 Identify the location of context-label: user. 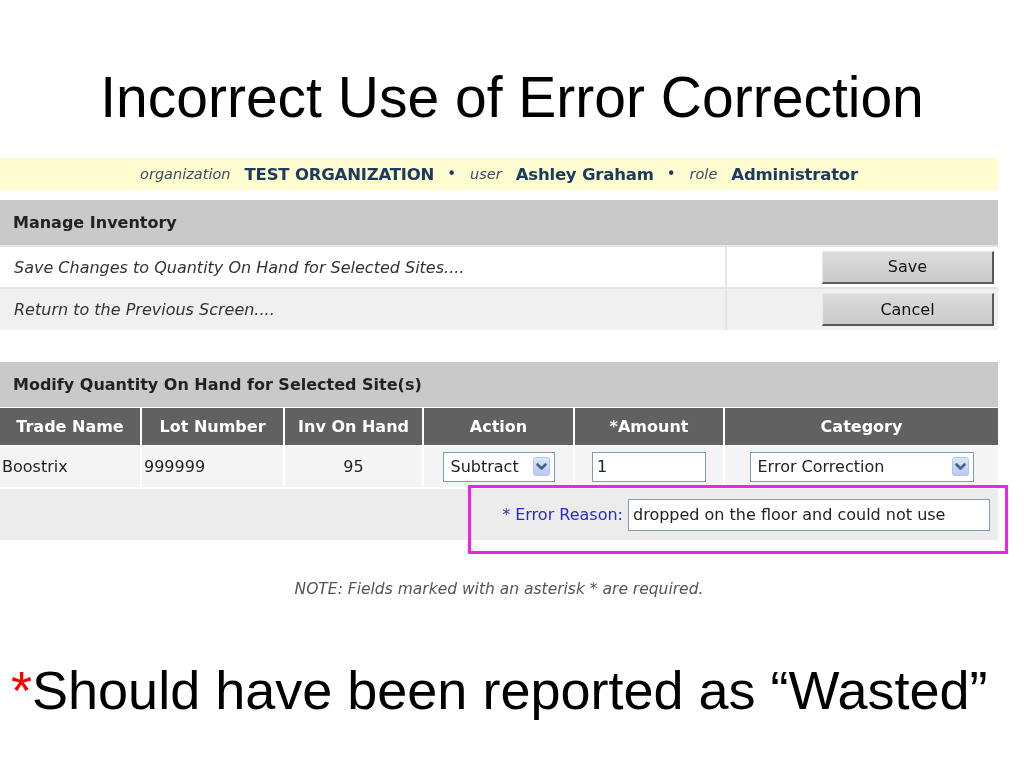
(486, 174).